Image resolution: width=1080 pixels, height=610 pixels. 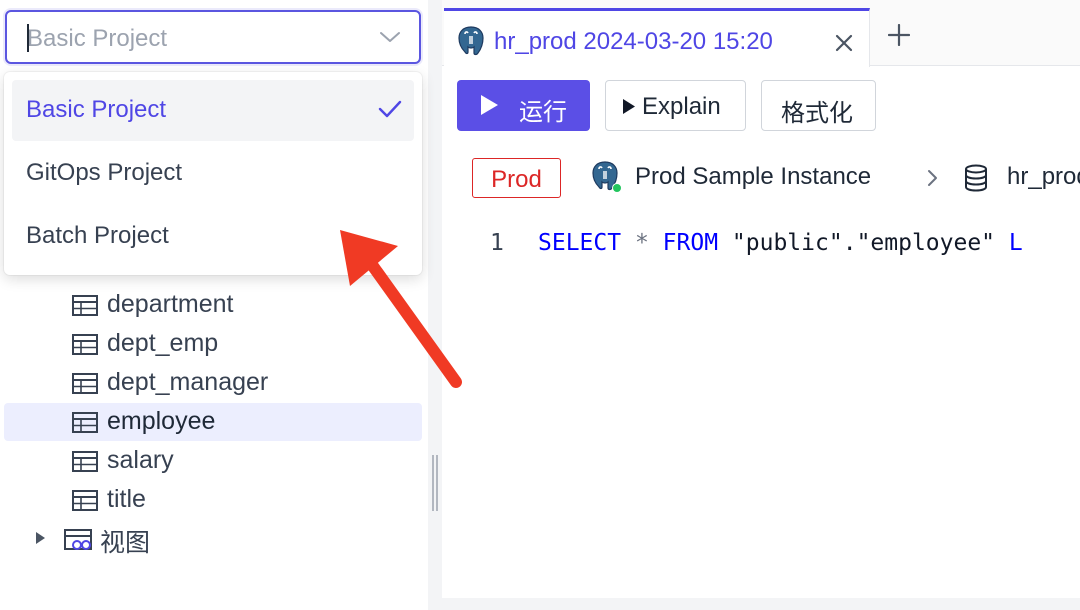 I want to click on project-option-label: Basic Project, so click(x=96, y=109).